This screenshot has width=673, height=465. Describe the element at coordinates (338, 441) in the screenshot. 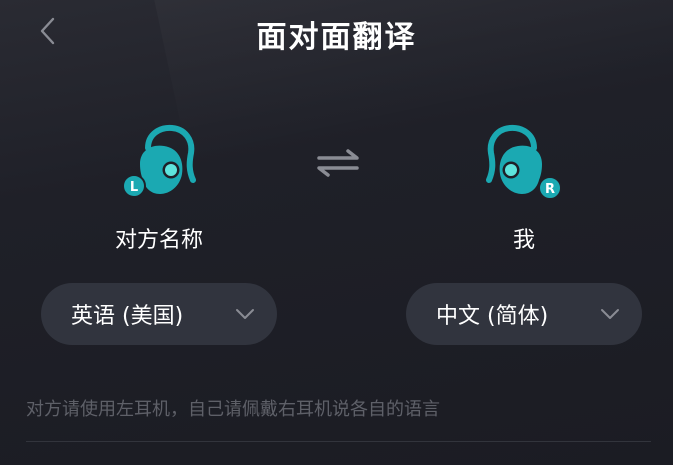

I see `divider` at that location.